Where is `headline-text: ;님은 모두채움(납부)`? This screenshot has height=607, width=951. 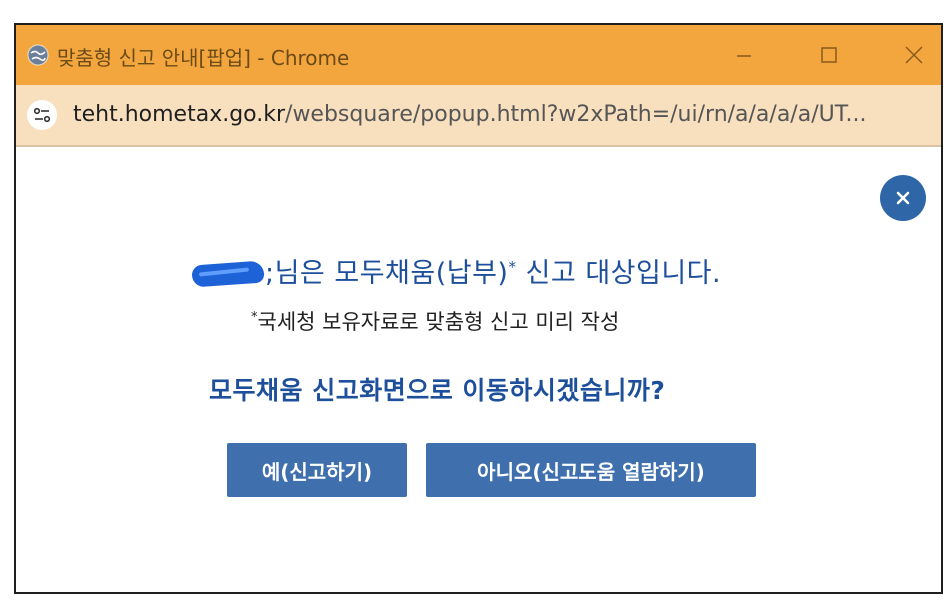 headline-text: ;님은 모두채움(납부) is located at coordinates (387, 273).